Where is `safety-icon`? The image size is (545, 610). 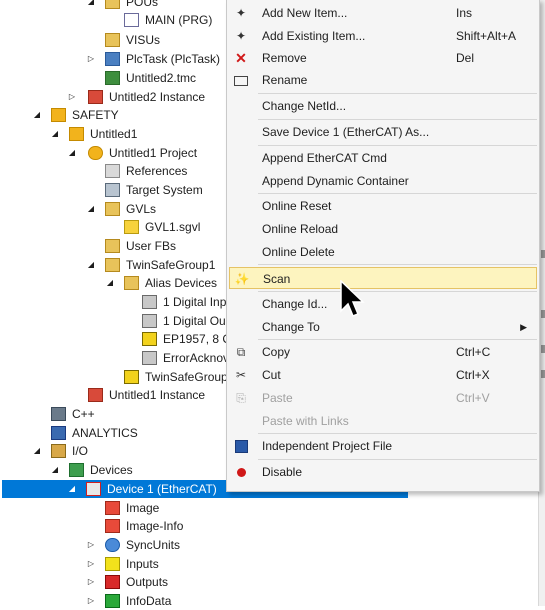
safety-icon is located at coordinates (58, 115).